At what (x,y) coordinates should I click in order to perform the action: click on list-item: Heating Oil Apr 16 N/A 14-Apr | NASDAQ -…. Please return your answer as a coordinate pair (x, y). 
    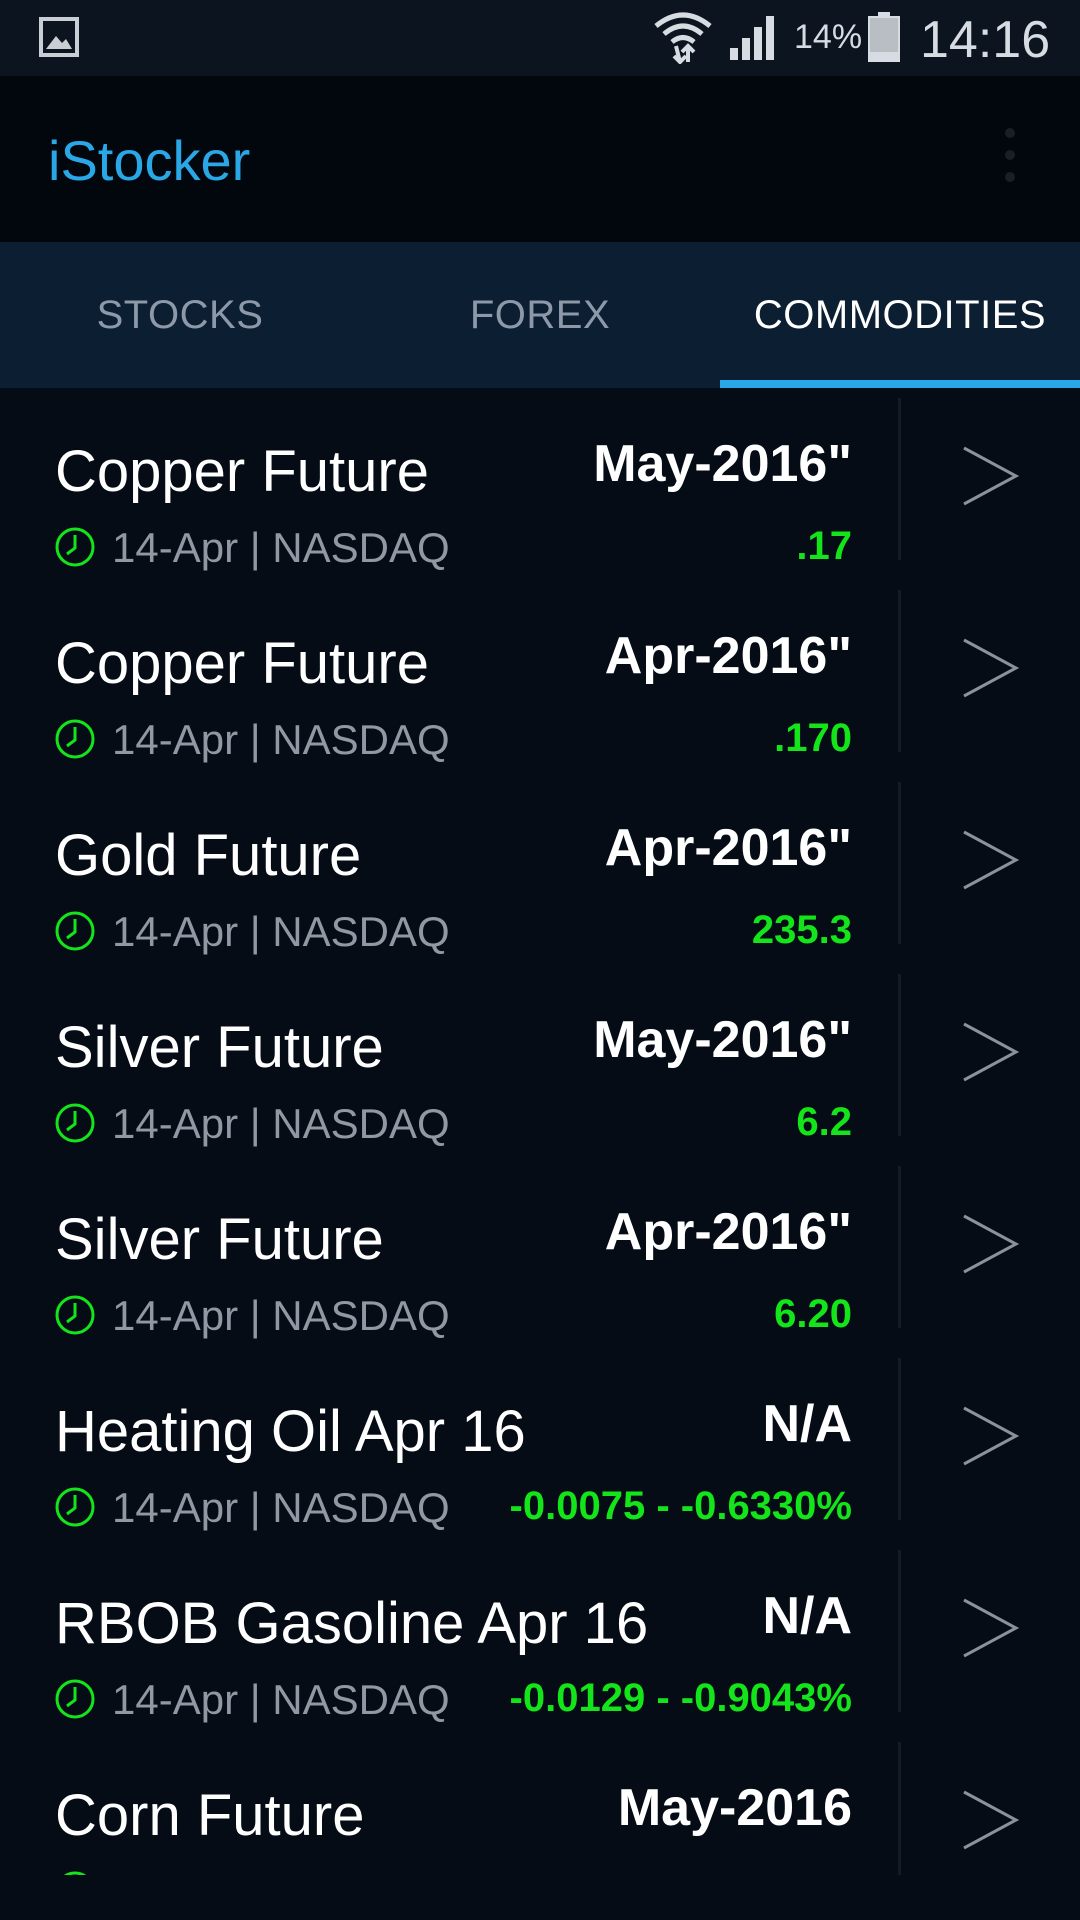
    Looking at the image, I should click on (540, 1444).